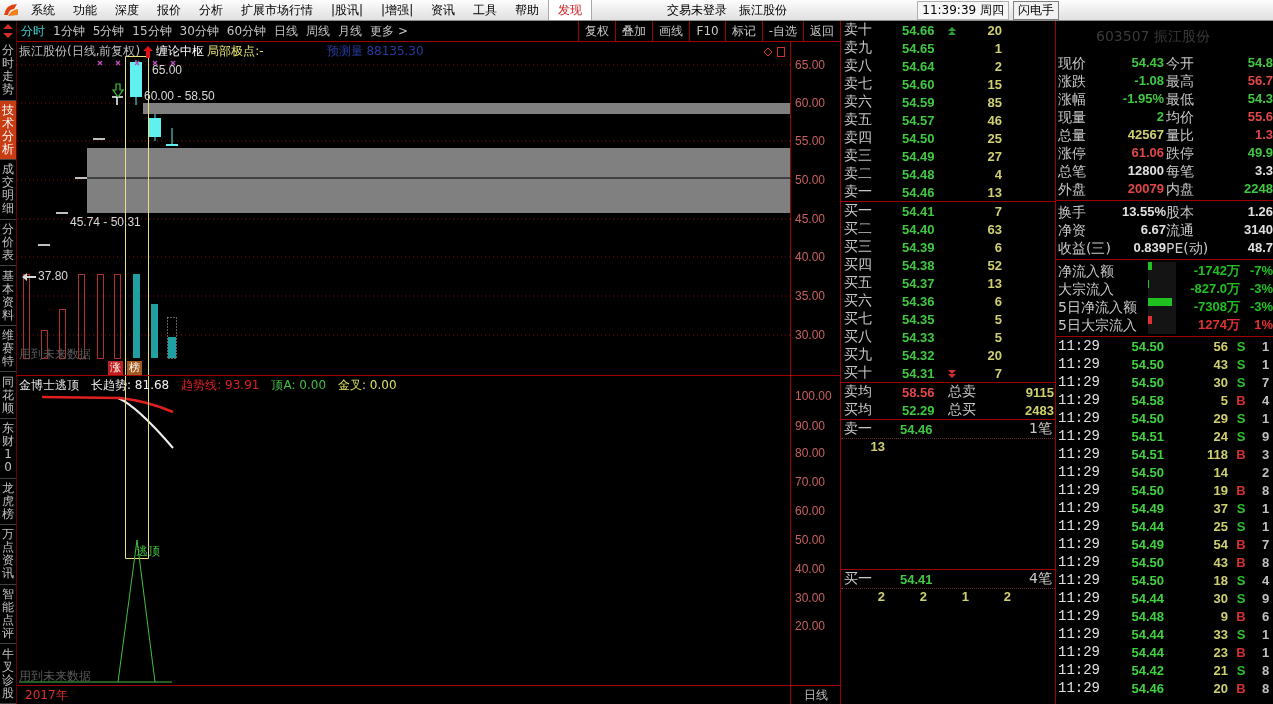  What do you see at coordinates (286, 31) in the screenshot?
I see `period-tab: 日线` at bounding box center [286, 31].